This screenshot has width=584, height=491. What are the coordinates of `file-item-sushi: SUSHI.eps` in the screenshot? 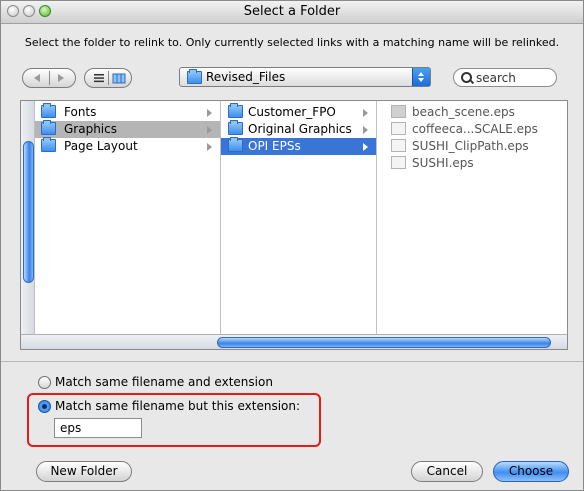 It's located at (471, 163).